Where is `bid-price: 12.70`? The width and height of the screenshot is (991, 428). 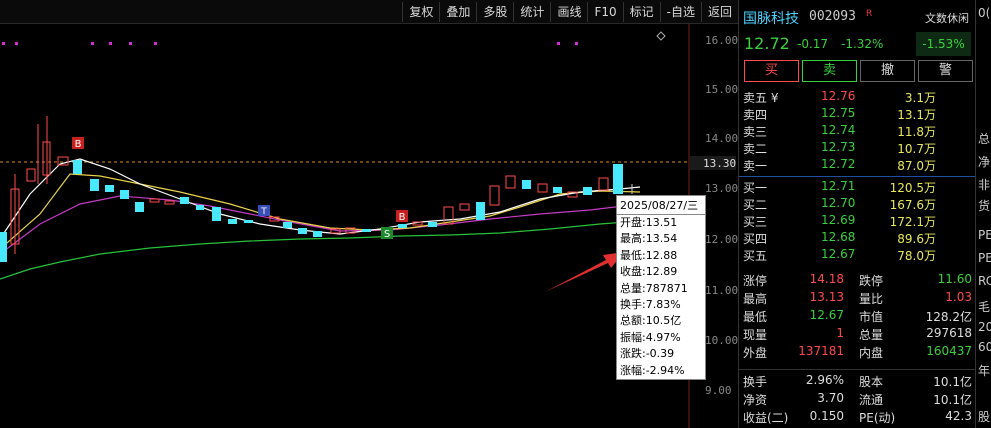
bid-price: 12.70 is located at coordinates (838, 203).